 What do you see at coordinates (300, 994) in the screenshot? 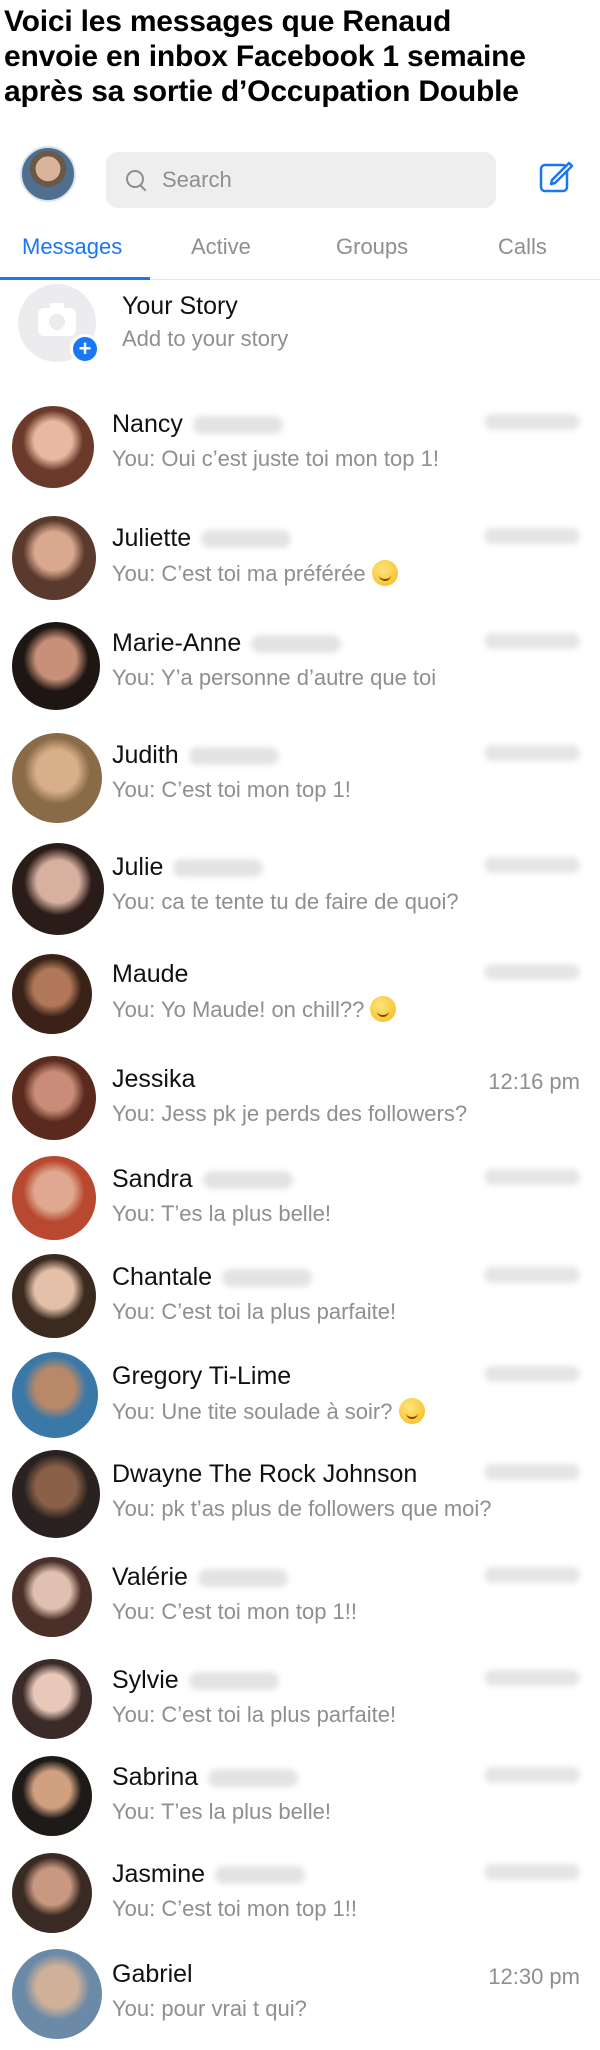
I see `conversation-row: Maude You: Yo Maude! on chill??` at bounding box center [300, 994].